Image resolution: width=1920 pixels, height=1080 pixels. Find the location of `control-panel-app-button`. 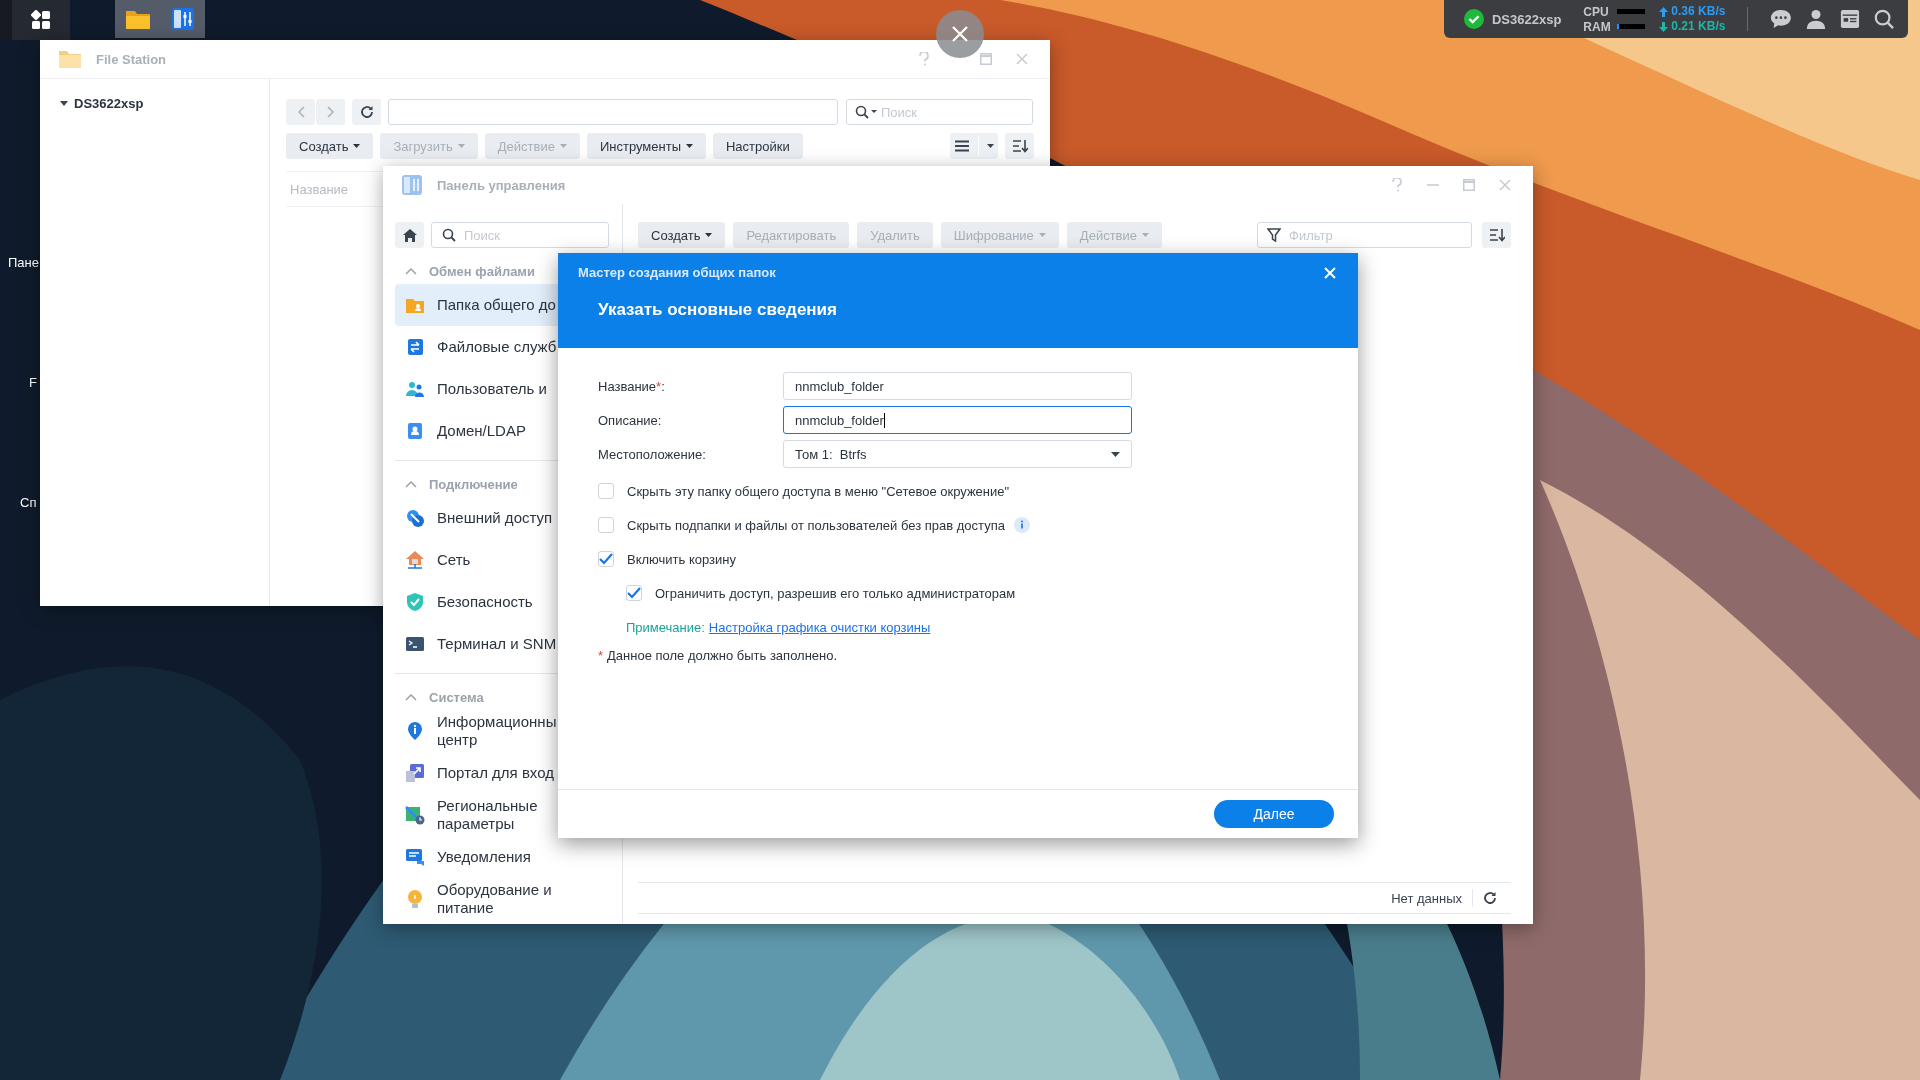

control-panel-app-button is located at coordinates (182, 19).